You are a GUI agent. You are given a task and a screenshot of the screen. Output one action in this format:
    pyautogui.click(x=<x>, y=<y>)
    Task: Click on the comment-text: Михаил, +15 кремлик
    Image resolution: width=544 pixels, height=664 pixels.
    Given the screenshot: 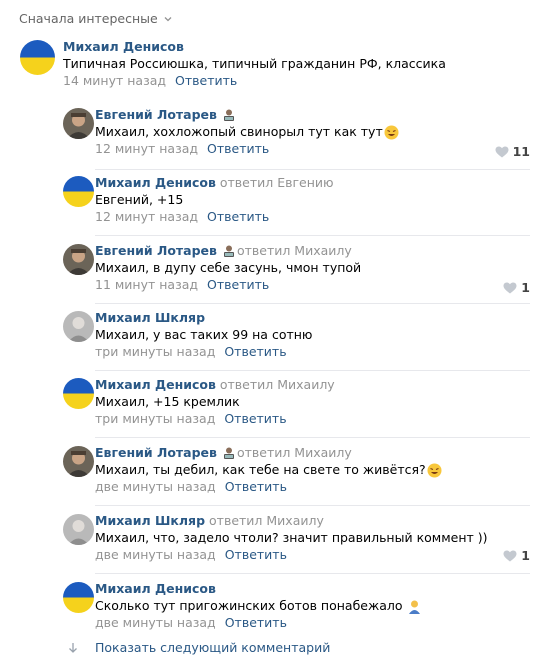 What is the action you would take?
    pyautogui.click(x=167, y=401)
    